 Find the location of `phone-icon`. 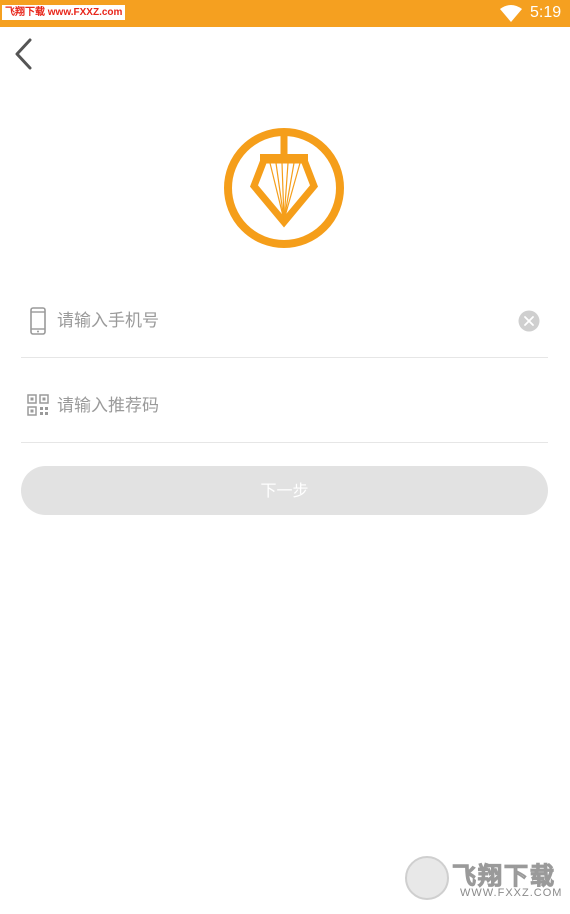

phone-icon is located at coordinates (38, 321).